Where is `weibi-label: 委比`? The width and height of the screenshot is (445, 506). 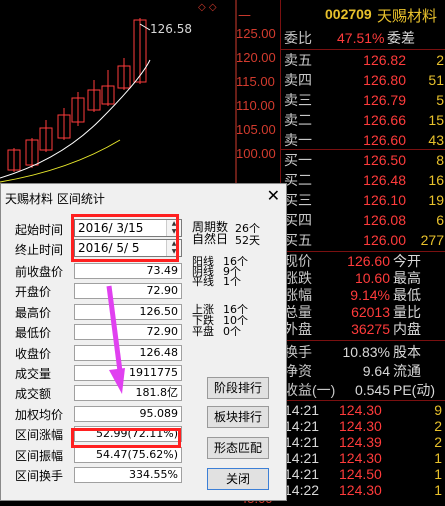
weibi-label: 委比 is located at coordinates (298, 38).